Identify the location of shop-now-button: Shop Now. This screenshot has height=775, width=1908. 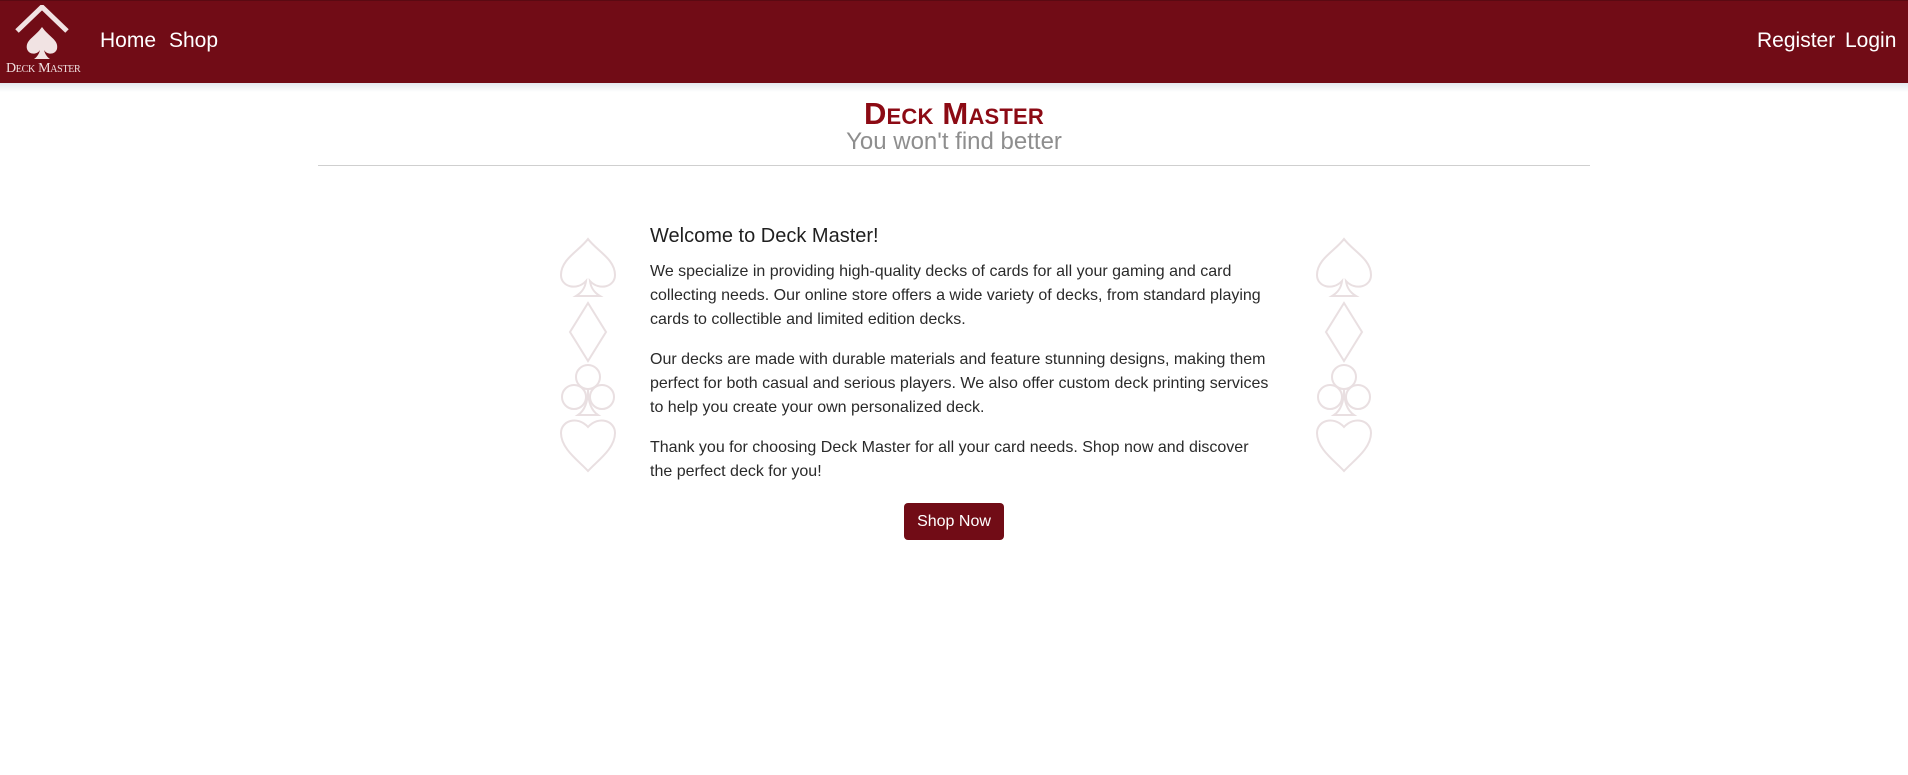
(954, 521).